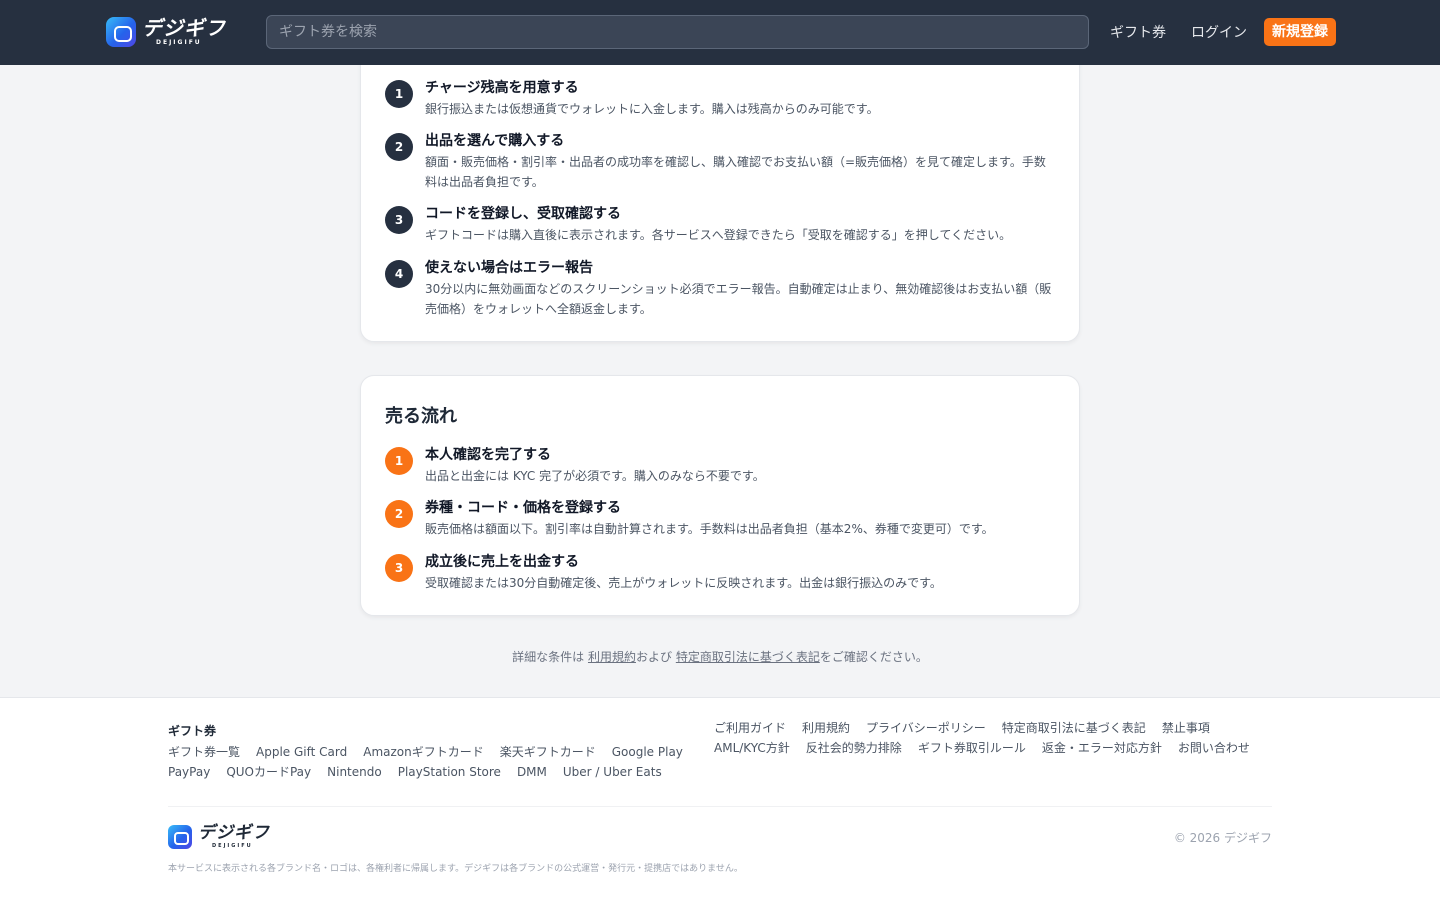  What do you see at coordinates (204, 752) in the screenshot?
I see `footer-link: ギフト券一覧` at bounding box center [204, 752].